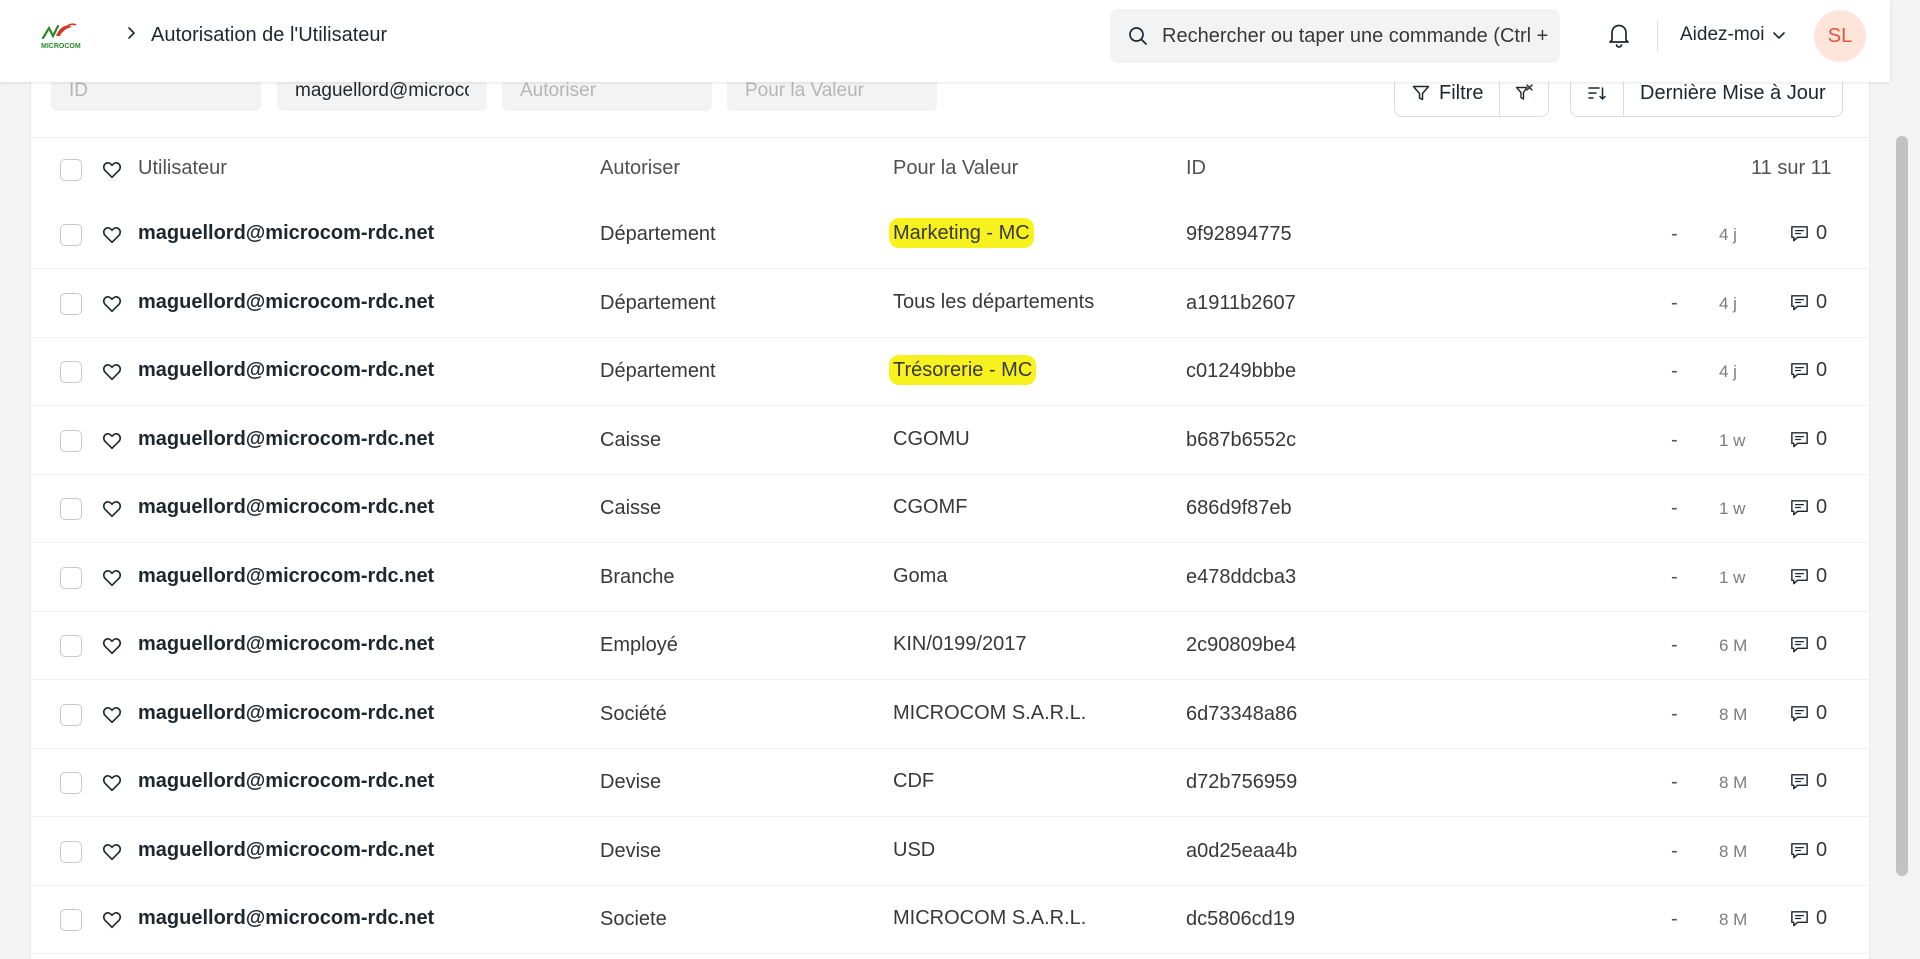 The image size is (1920, 959). I want to click on search-input, so click(1357, 36).